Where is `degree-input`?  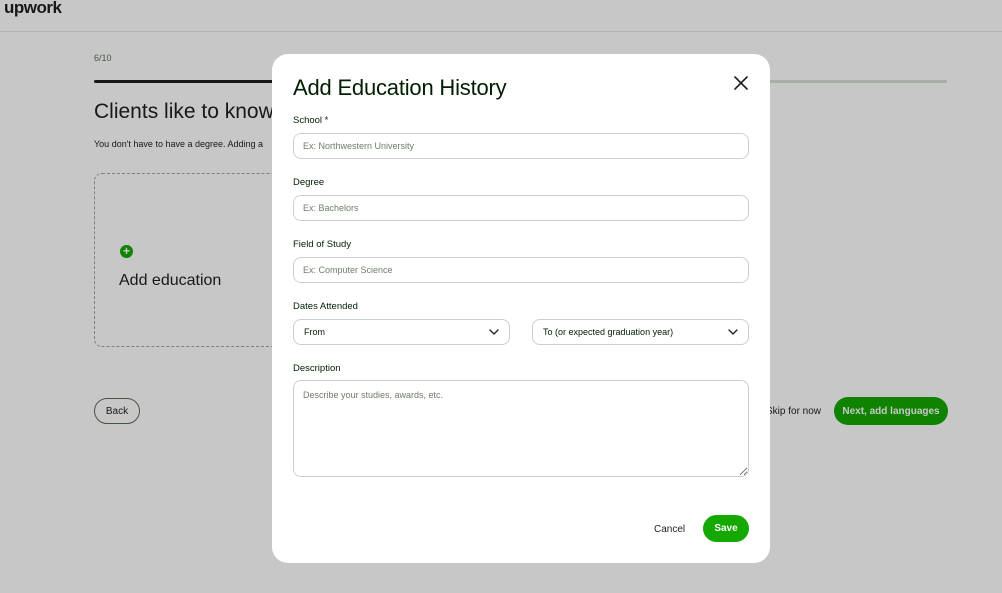
degree-input is located at coordinates (521, 208).